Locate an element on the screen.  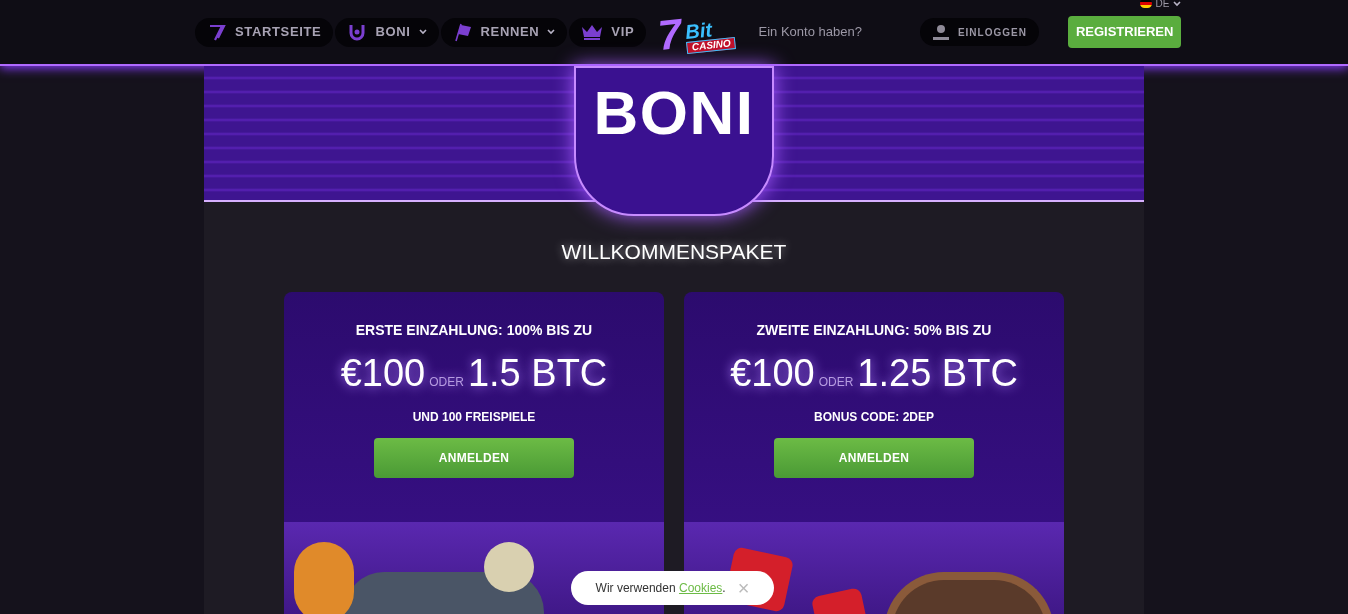
horseshoe-icon is located at coordinates (357, 32).